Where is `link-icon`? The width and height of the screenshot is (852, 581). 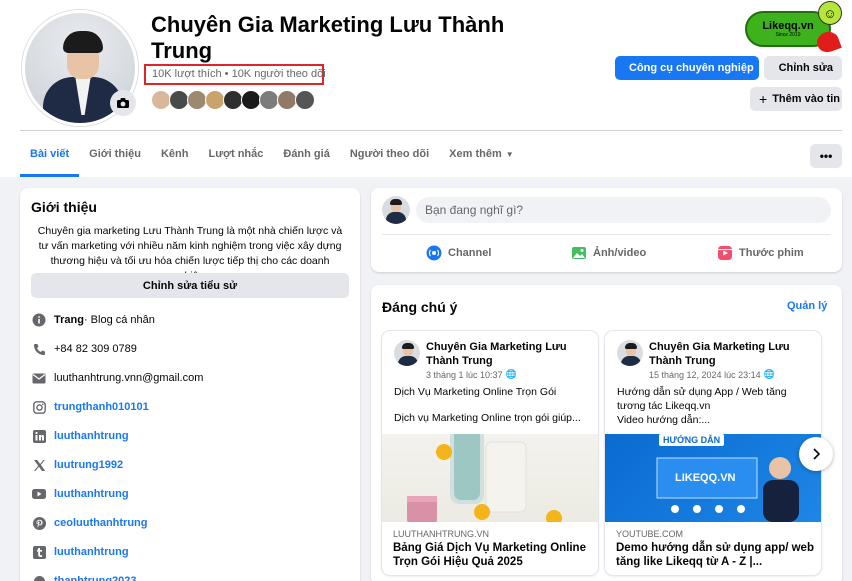
link-icon is located at coordinates (39, 577).